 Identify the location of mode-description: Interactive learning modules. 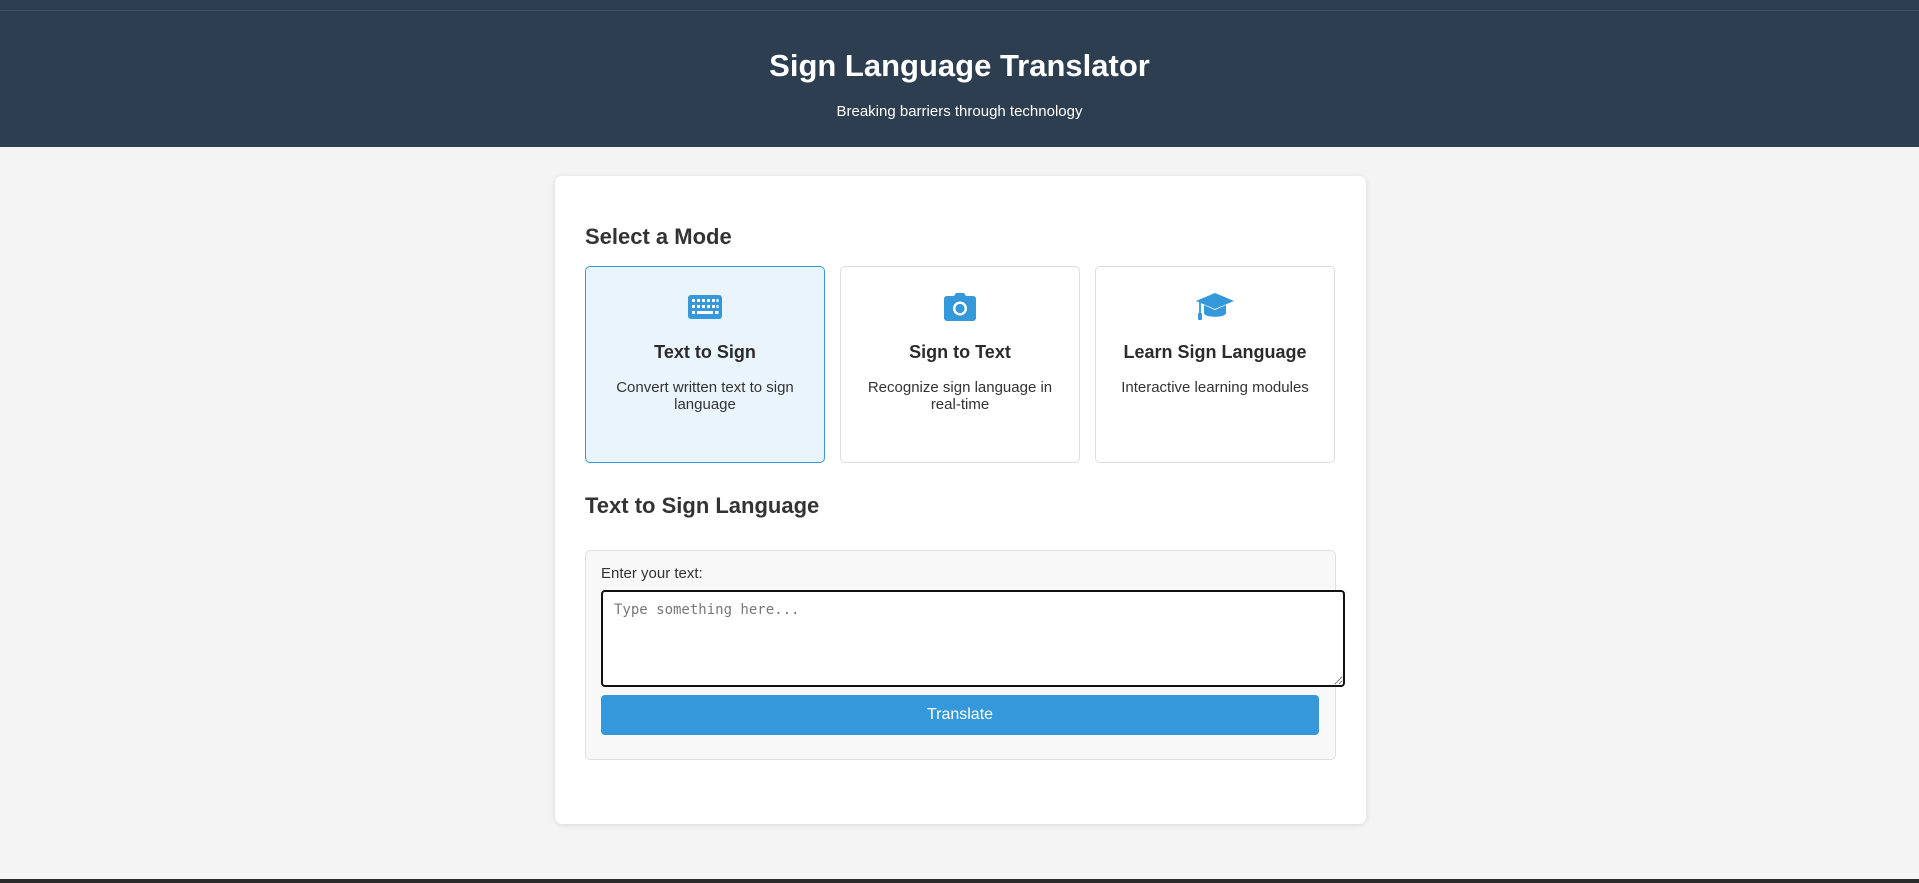
(1215, 388).